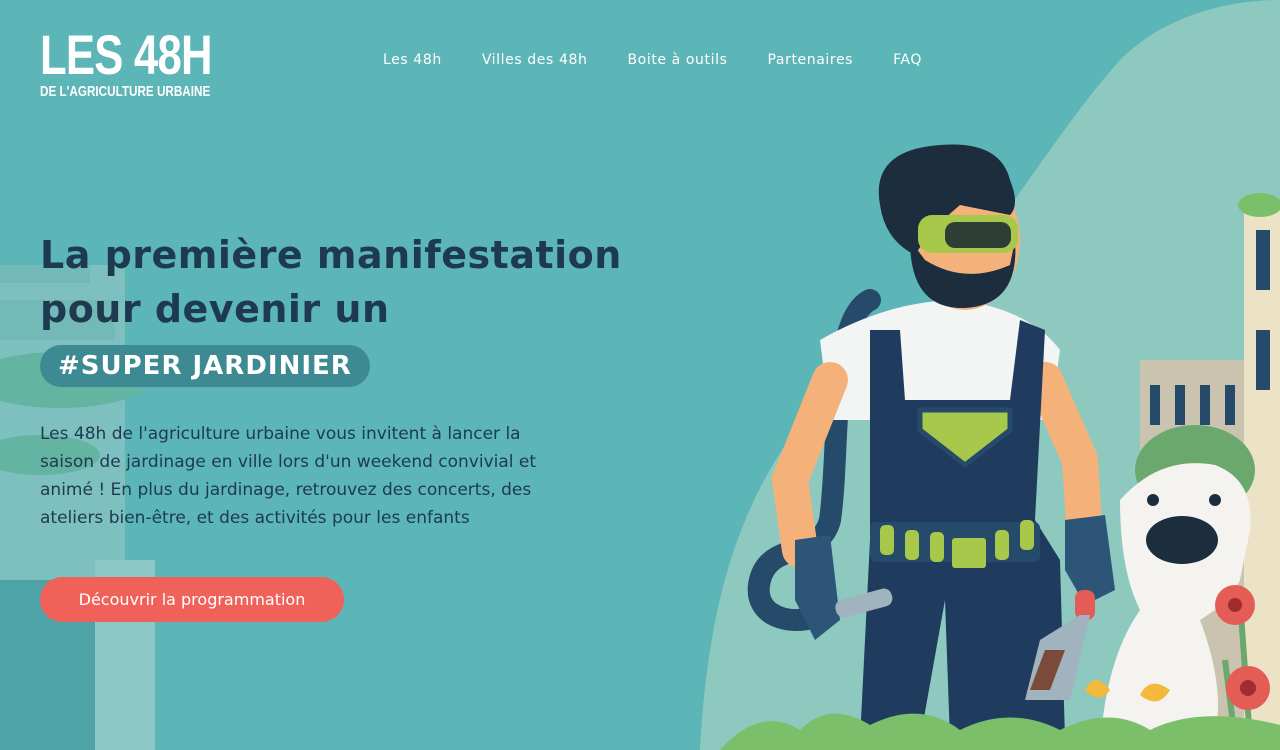 The height and width of the screenshot is (750, 1280). I want to click on nav-item-partenaires: Partenaires, so click(811, 60).